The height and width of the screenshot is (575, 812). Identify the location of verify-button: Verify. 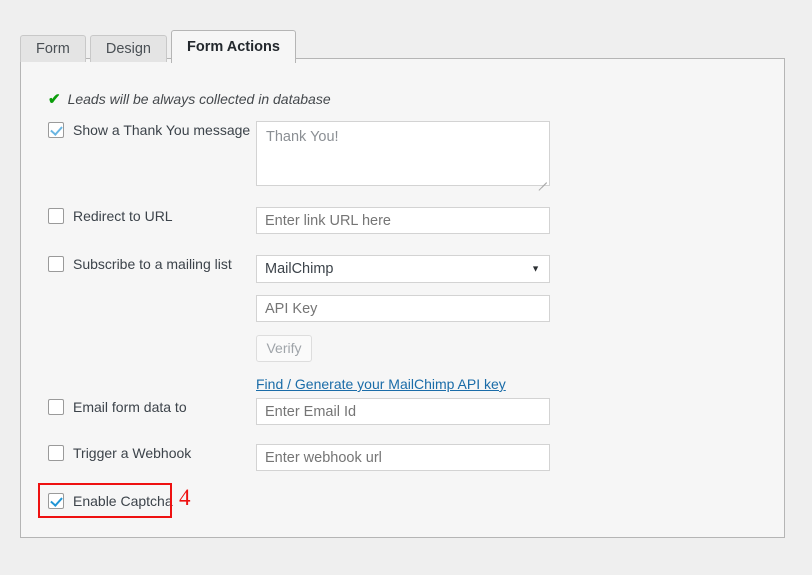
(284, 348).